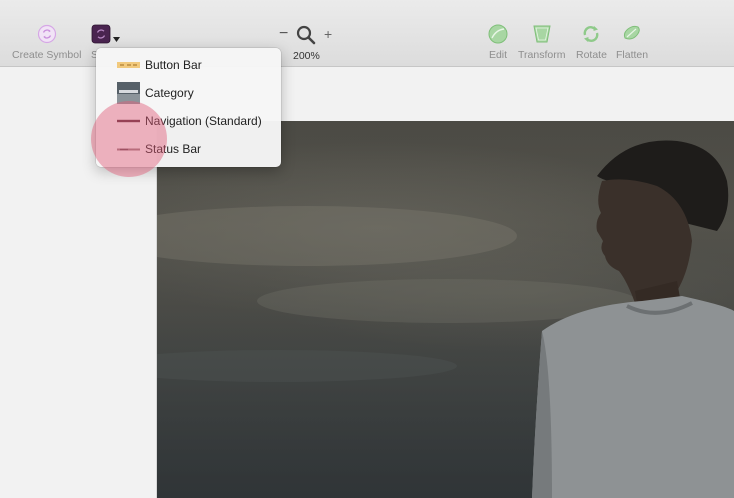 The width and height of the screenshot is (734, 498). What do you see at coordinates (47, 55) in the screenshot?
I see `create-symbol-label: Create Symbol` at bounding box center [47, 55].